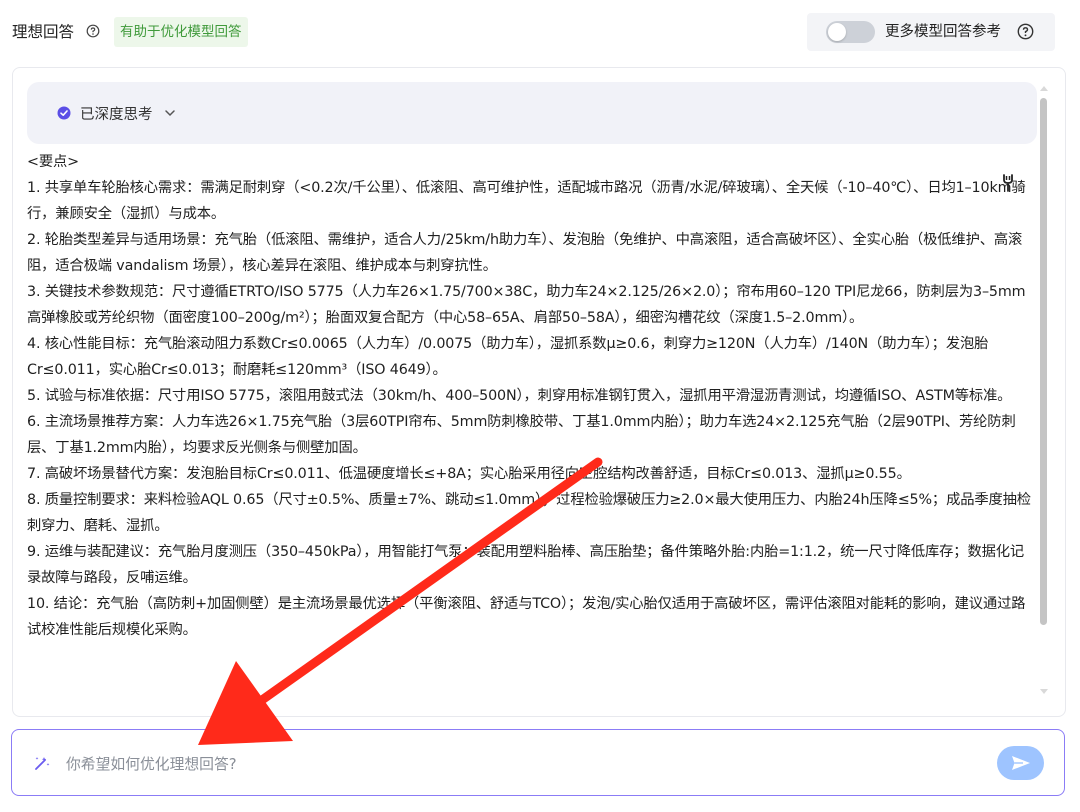 This screenshot has height=812, width=1080. Describe the element at coordinates (943, 32) in the screenshot. I see `model-compare-label: 更多模型回答参考` at that location.